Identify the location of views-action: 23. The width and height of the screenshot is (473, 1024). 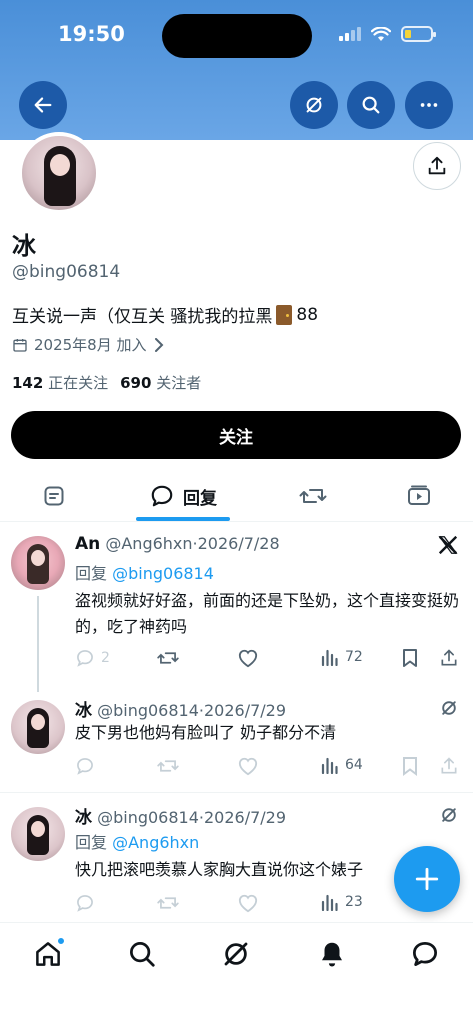
(342, 902).